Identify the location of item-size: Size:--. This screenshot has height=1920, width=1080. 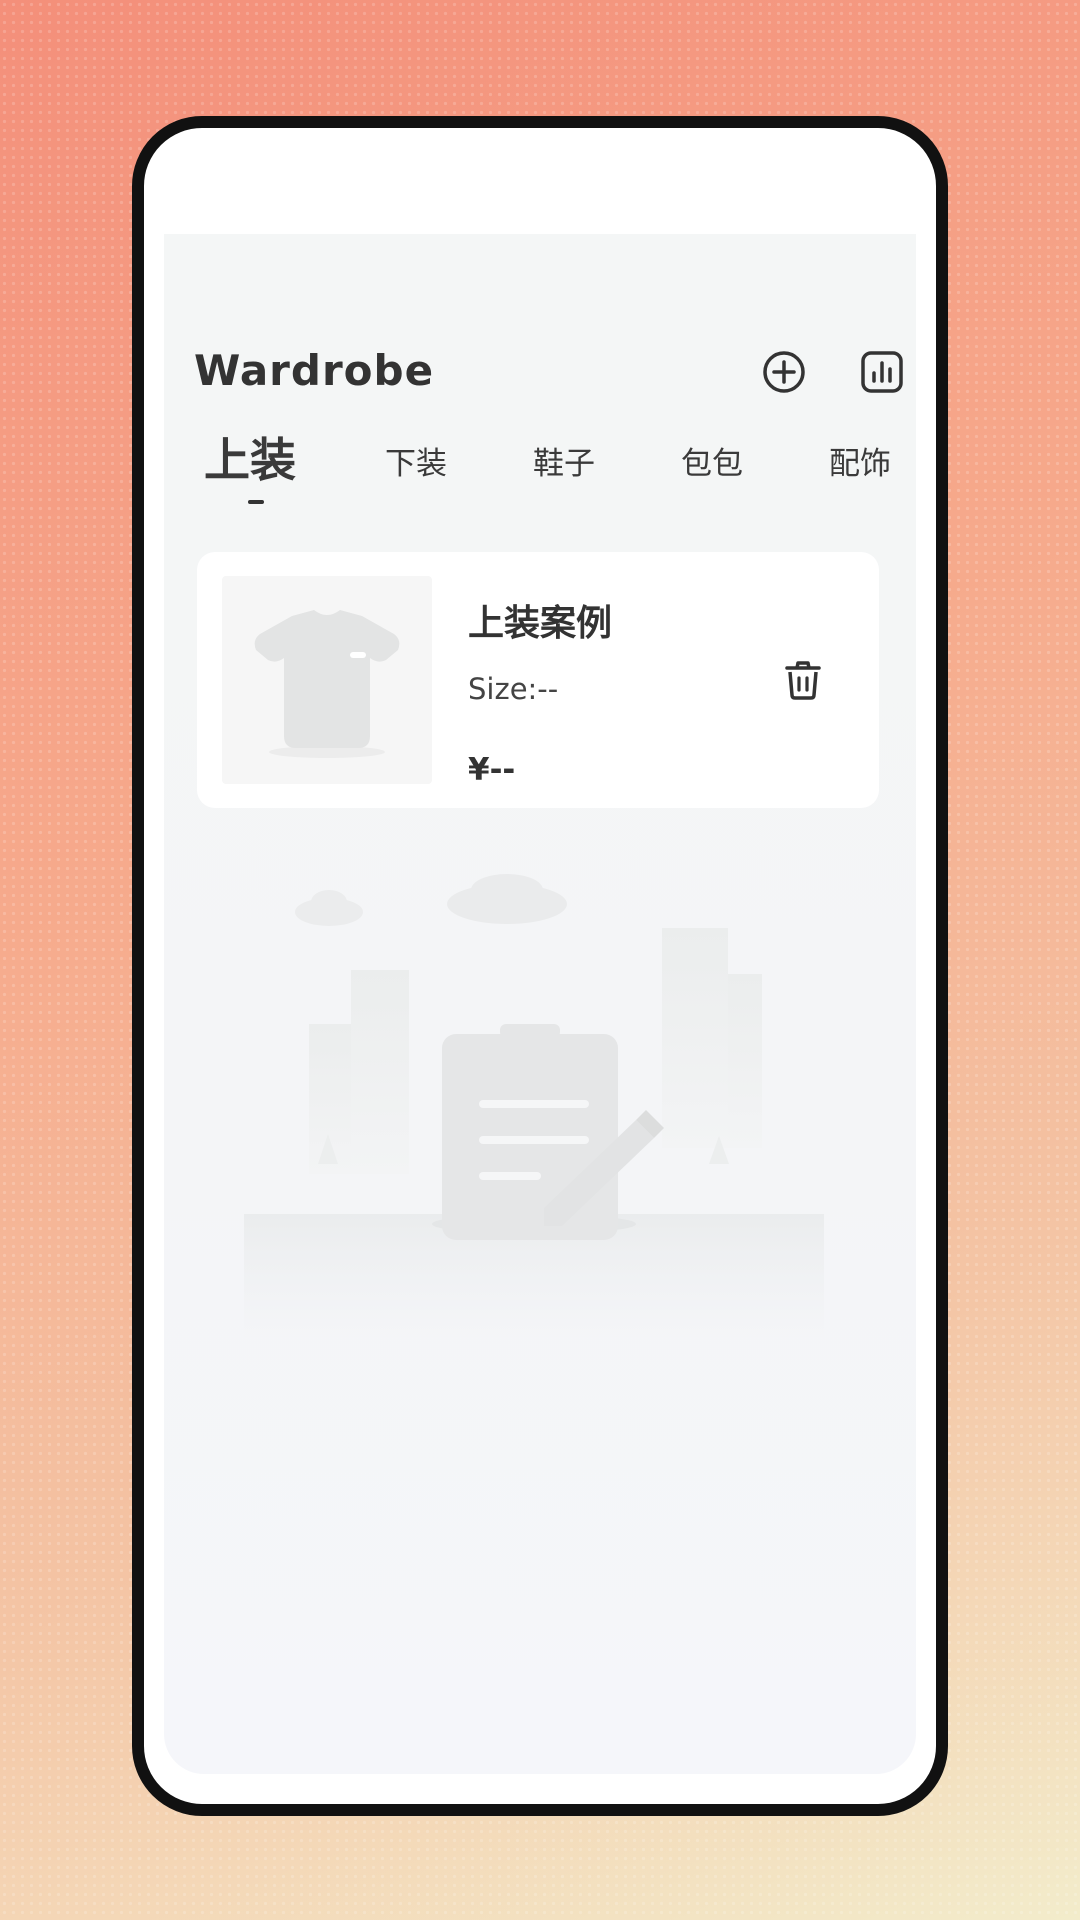
(513, 689).